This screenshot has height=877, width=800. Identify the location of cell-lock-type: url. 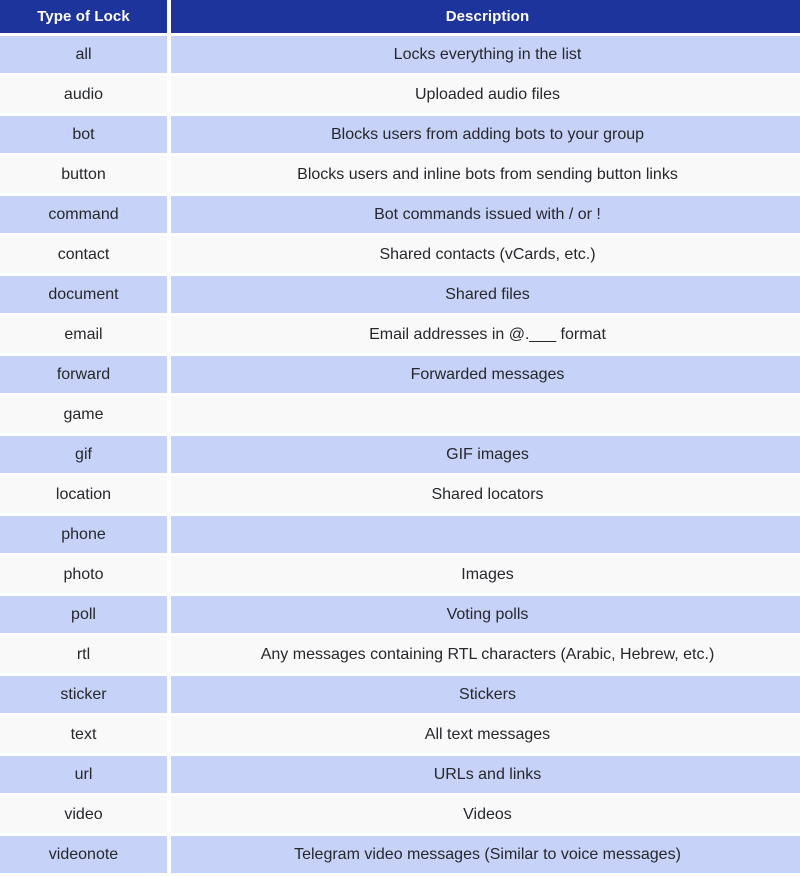
(83, 774).